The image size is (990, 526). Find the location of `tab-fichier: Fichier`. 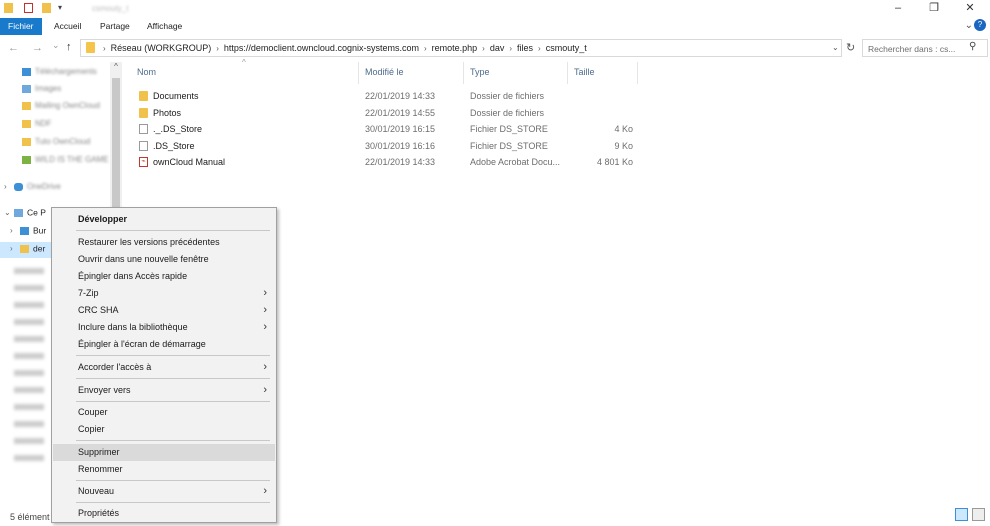

tab-fichier: Fichier is located at coordinates (21, 26).